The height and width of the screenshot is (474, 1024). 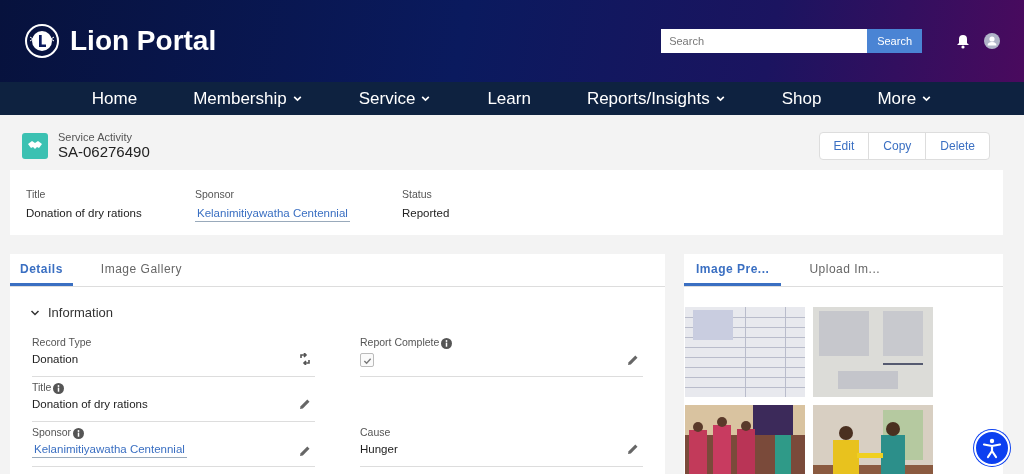 What do you see at coordinates (141, 270) in the screenshot?
I see `tab: Image Gallery` at bounding box center [141, 270].